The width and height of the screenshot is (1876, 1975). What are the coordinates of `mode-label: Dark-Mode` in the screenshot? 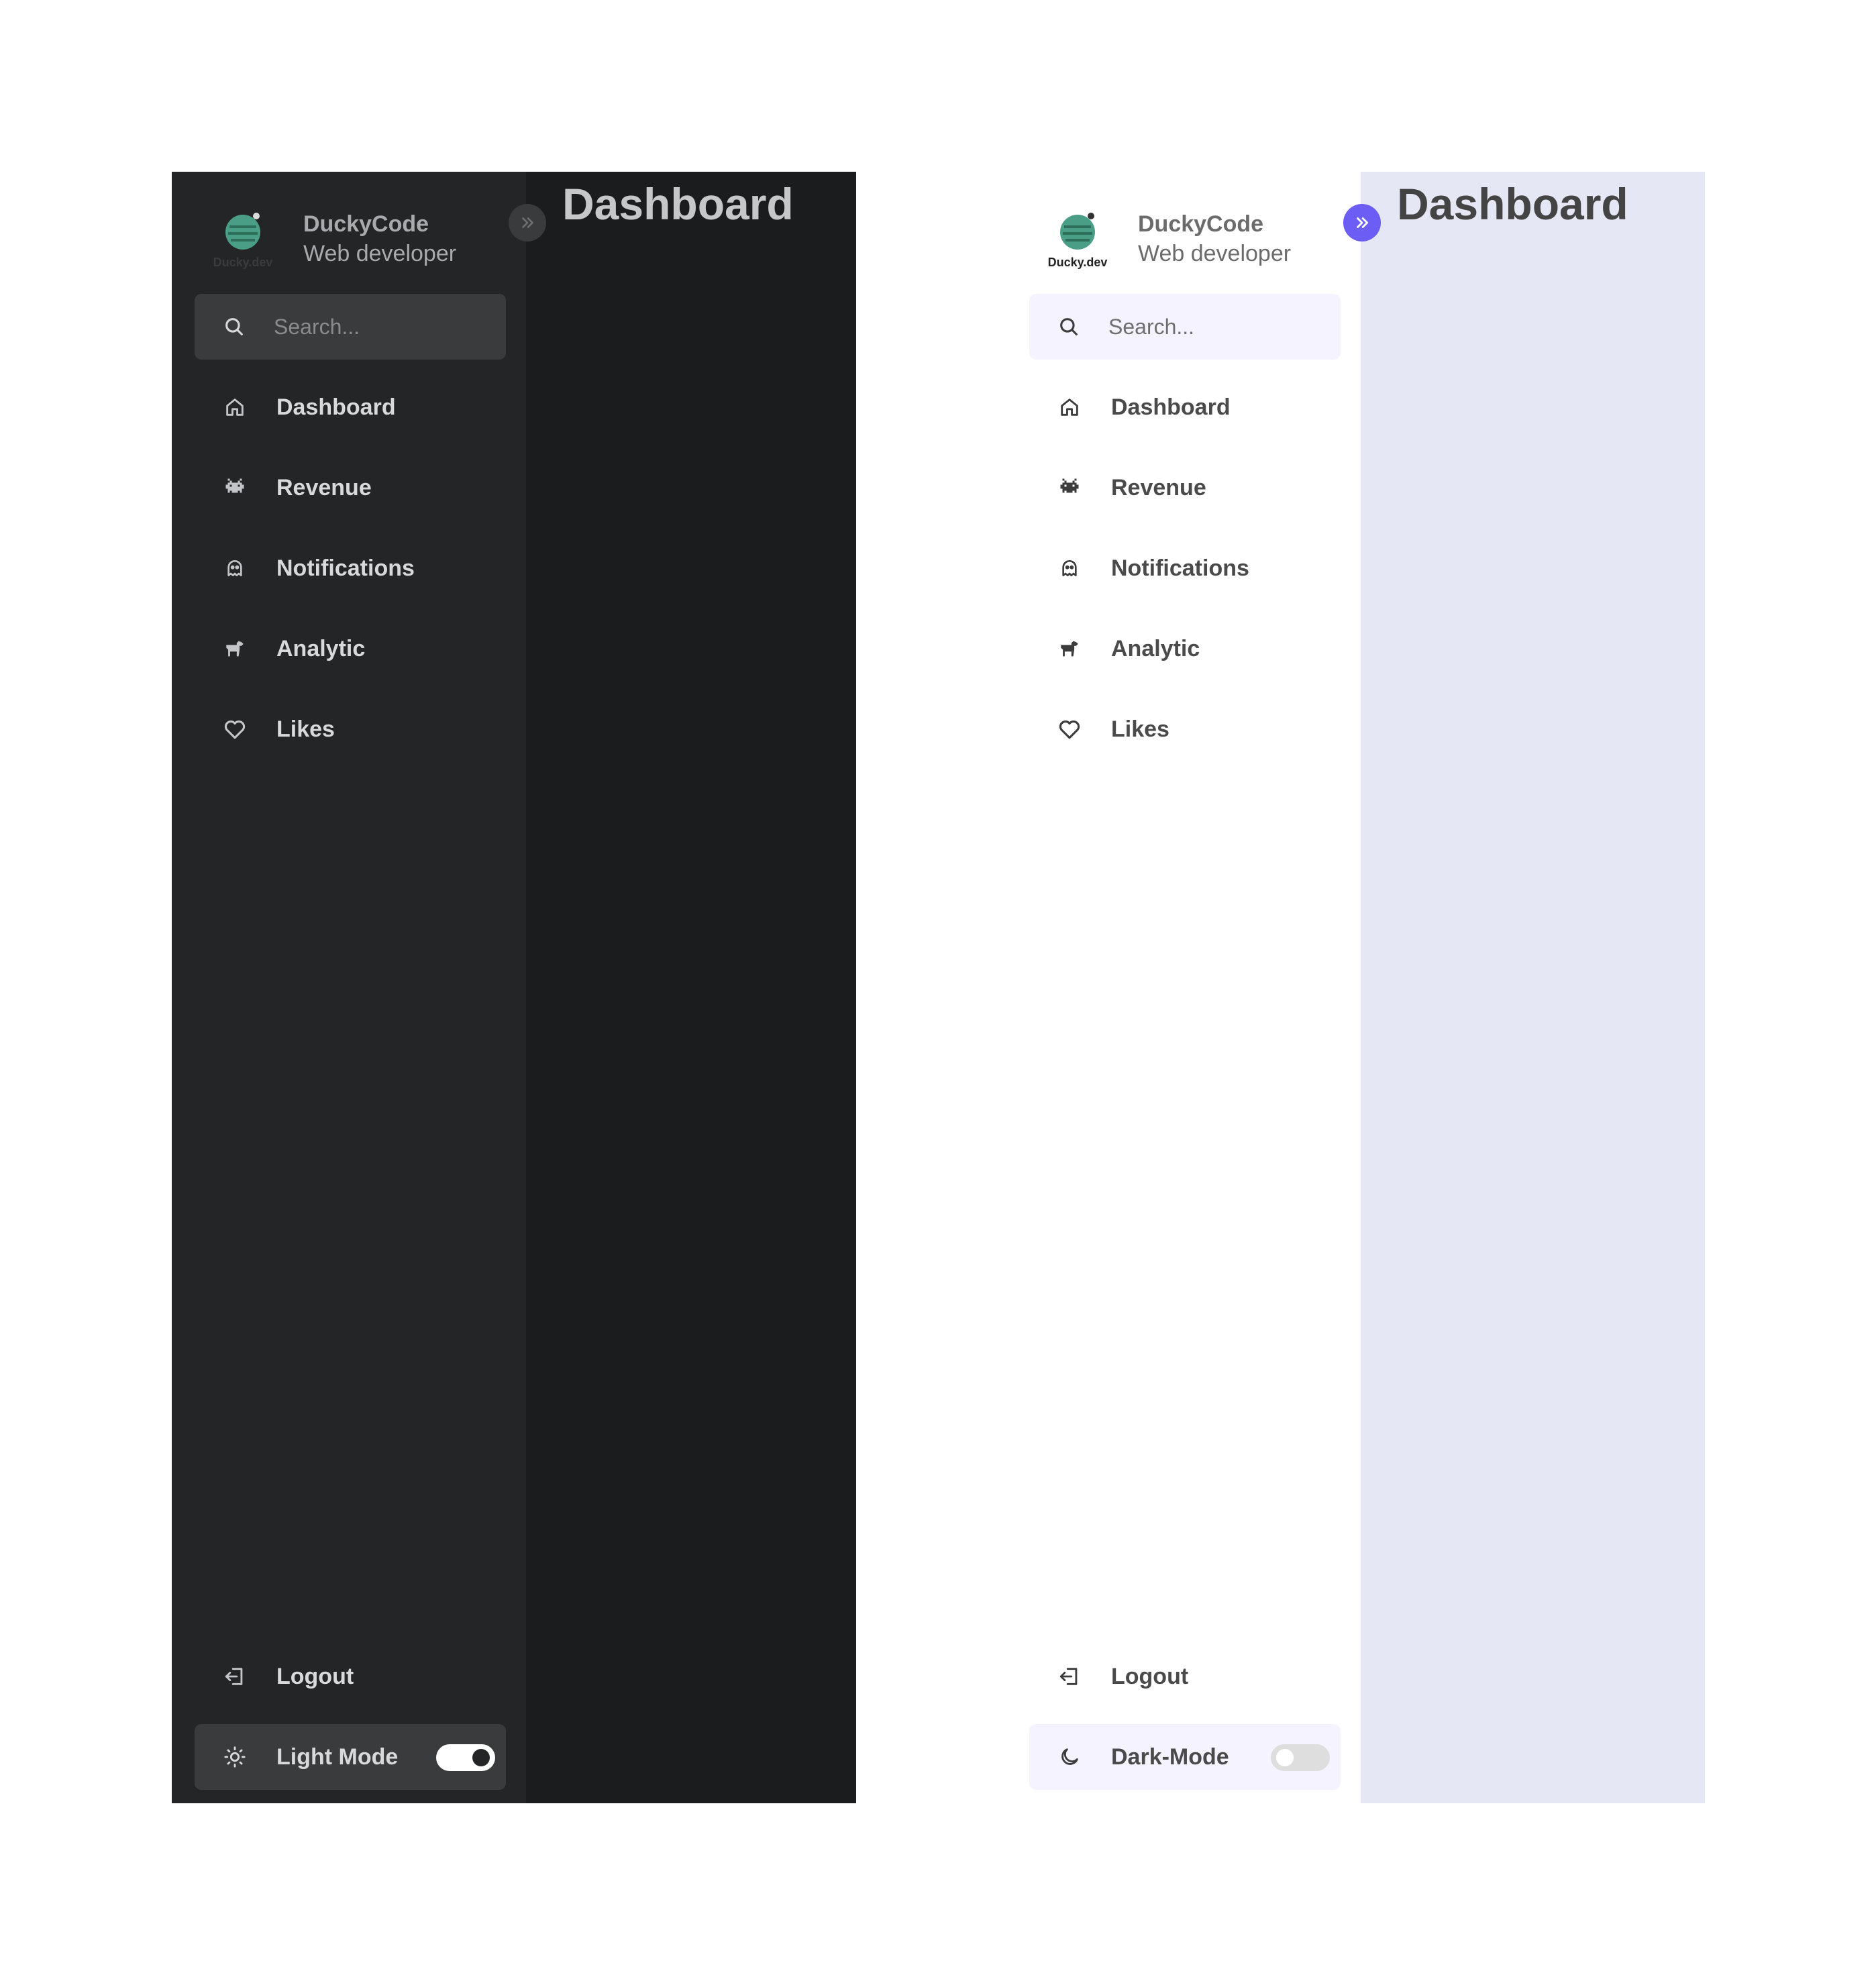 It's located at (1170, 1757).